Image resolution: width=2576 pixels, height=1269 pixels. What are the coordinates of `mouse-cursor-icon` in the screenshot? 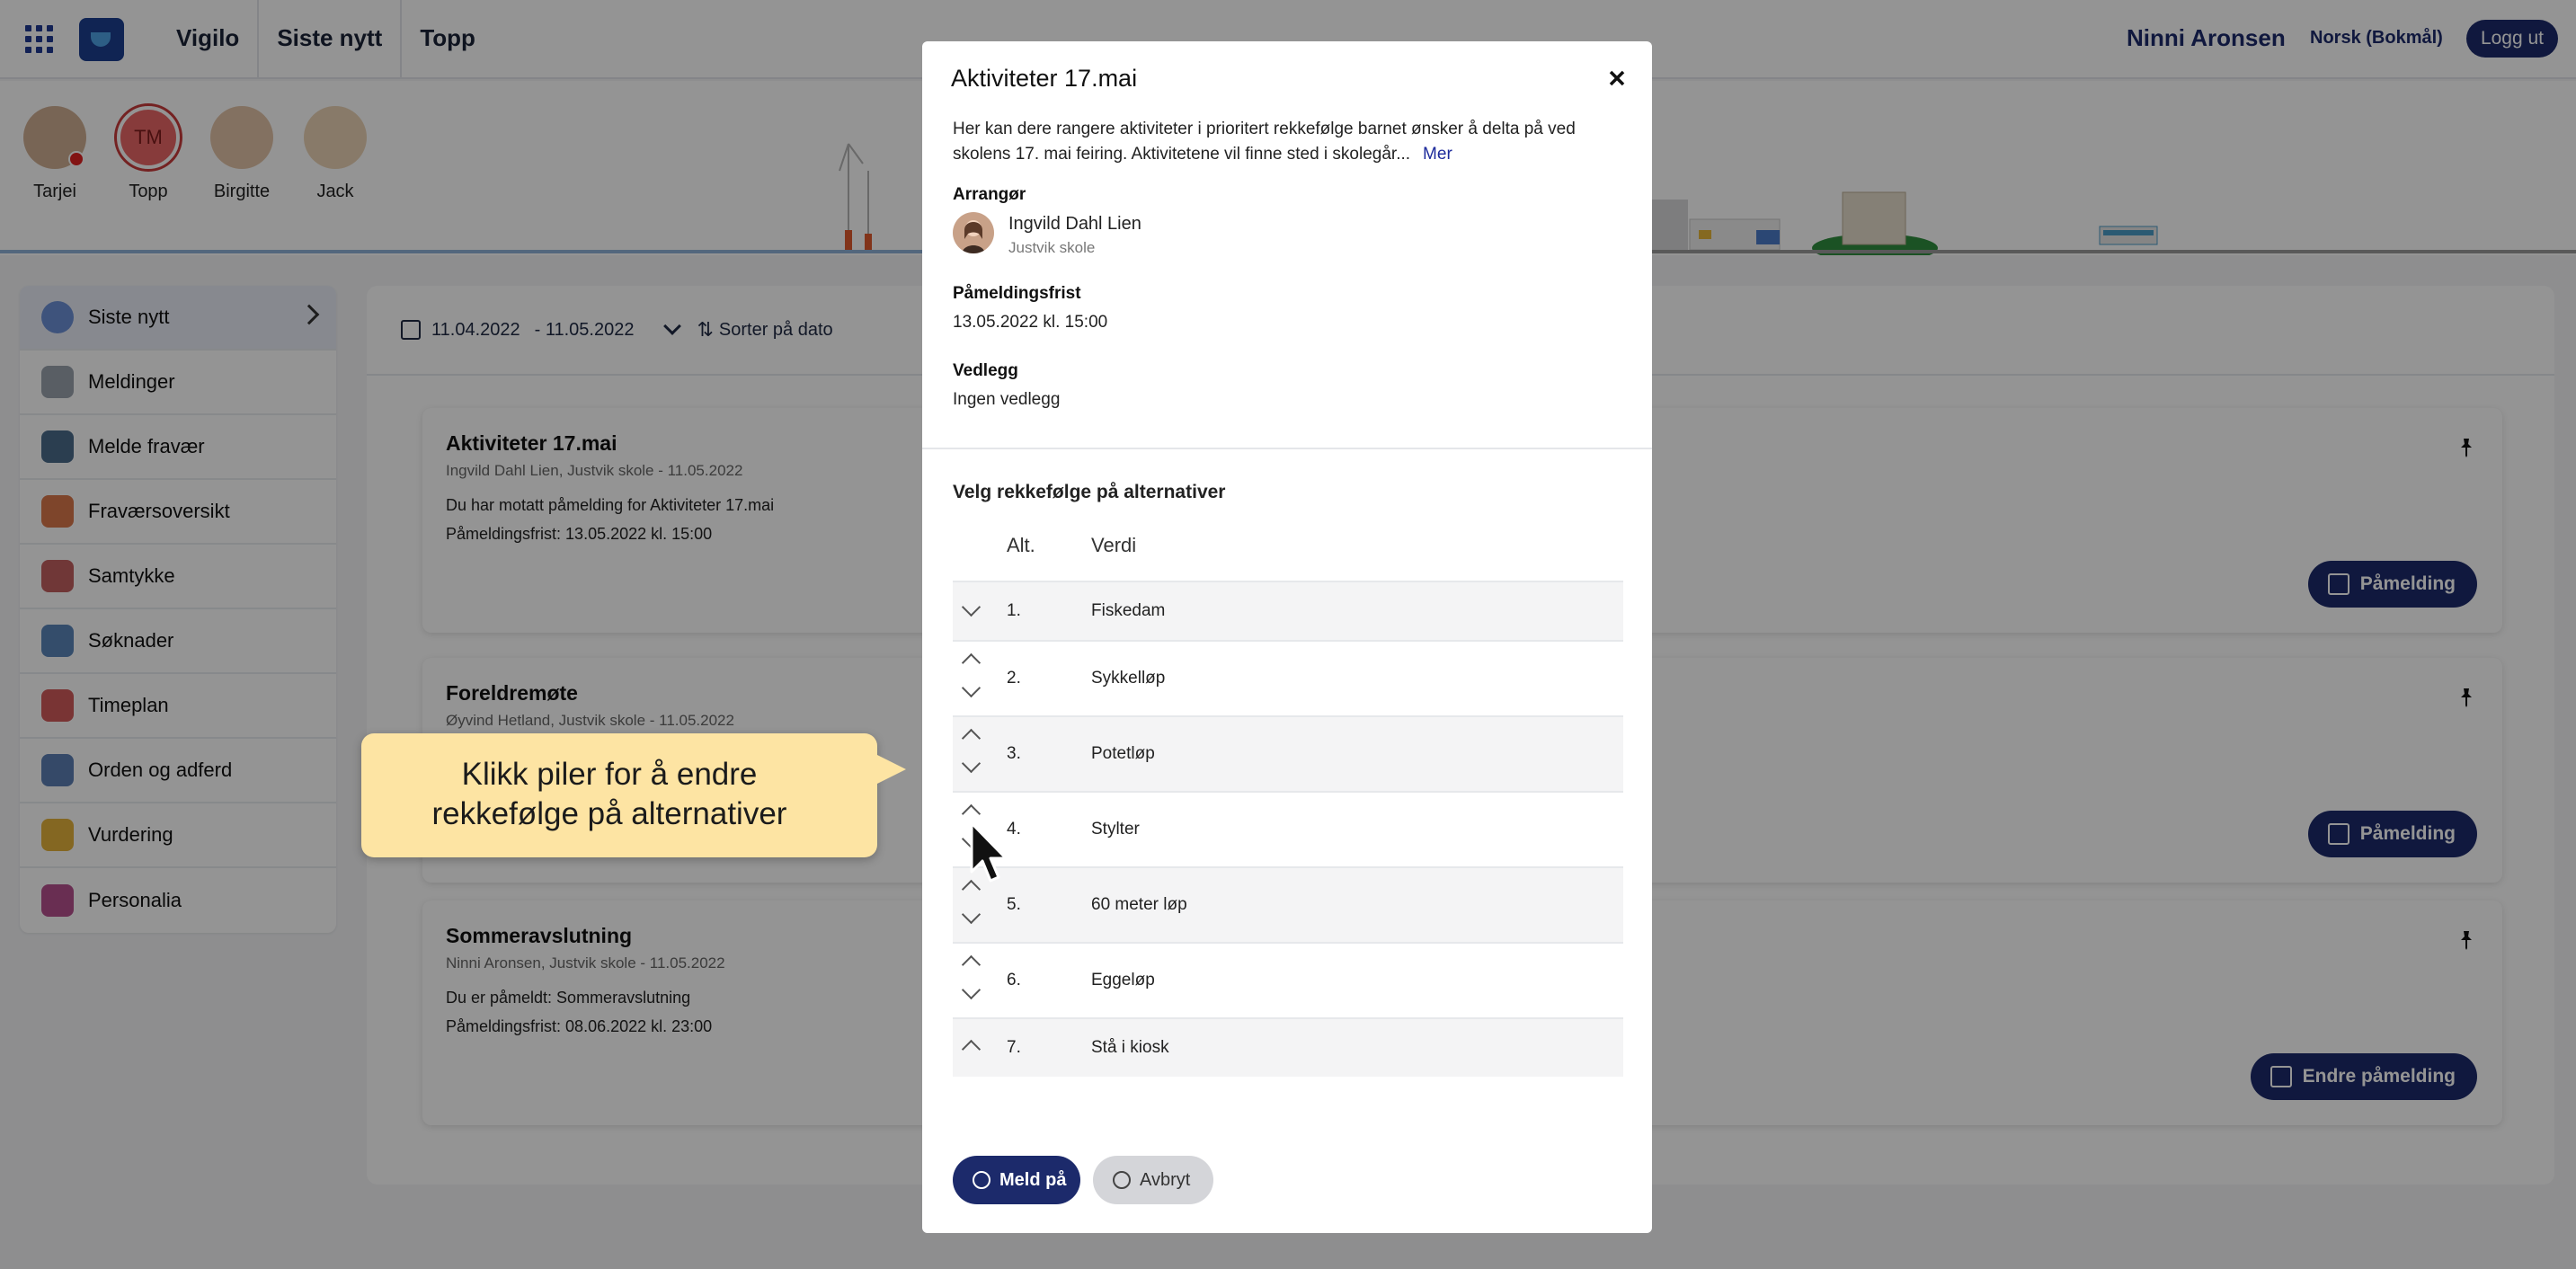 It's located at (989, 852).